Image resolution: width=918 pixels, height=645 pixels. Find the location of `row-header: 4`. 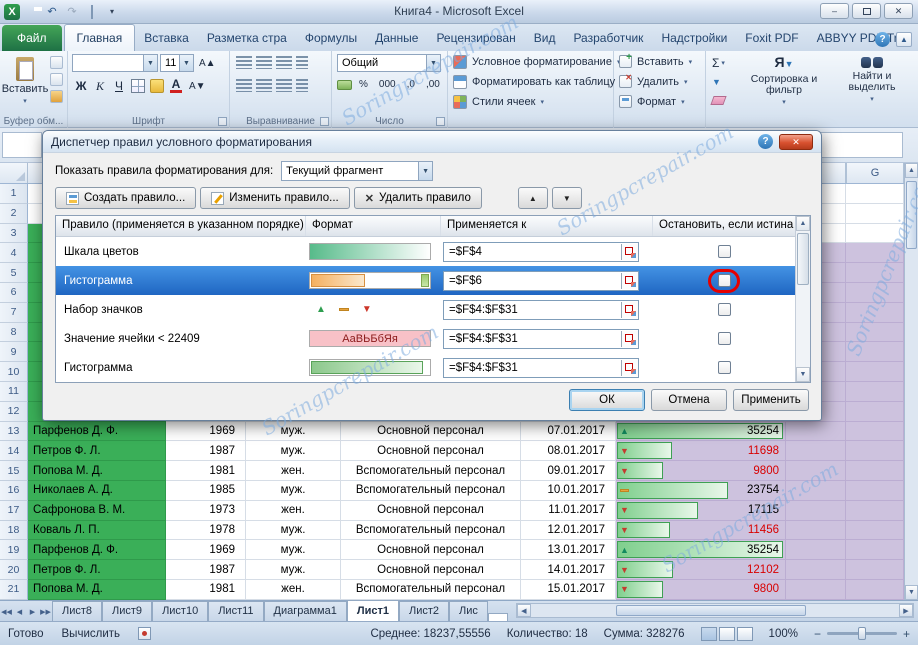

row-header: 4 is located at coordinates (14, 253).